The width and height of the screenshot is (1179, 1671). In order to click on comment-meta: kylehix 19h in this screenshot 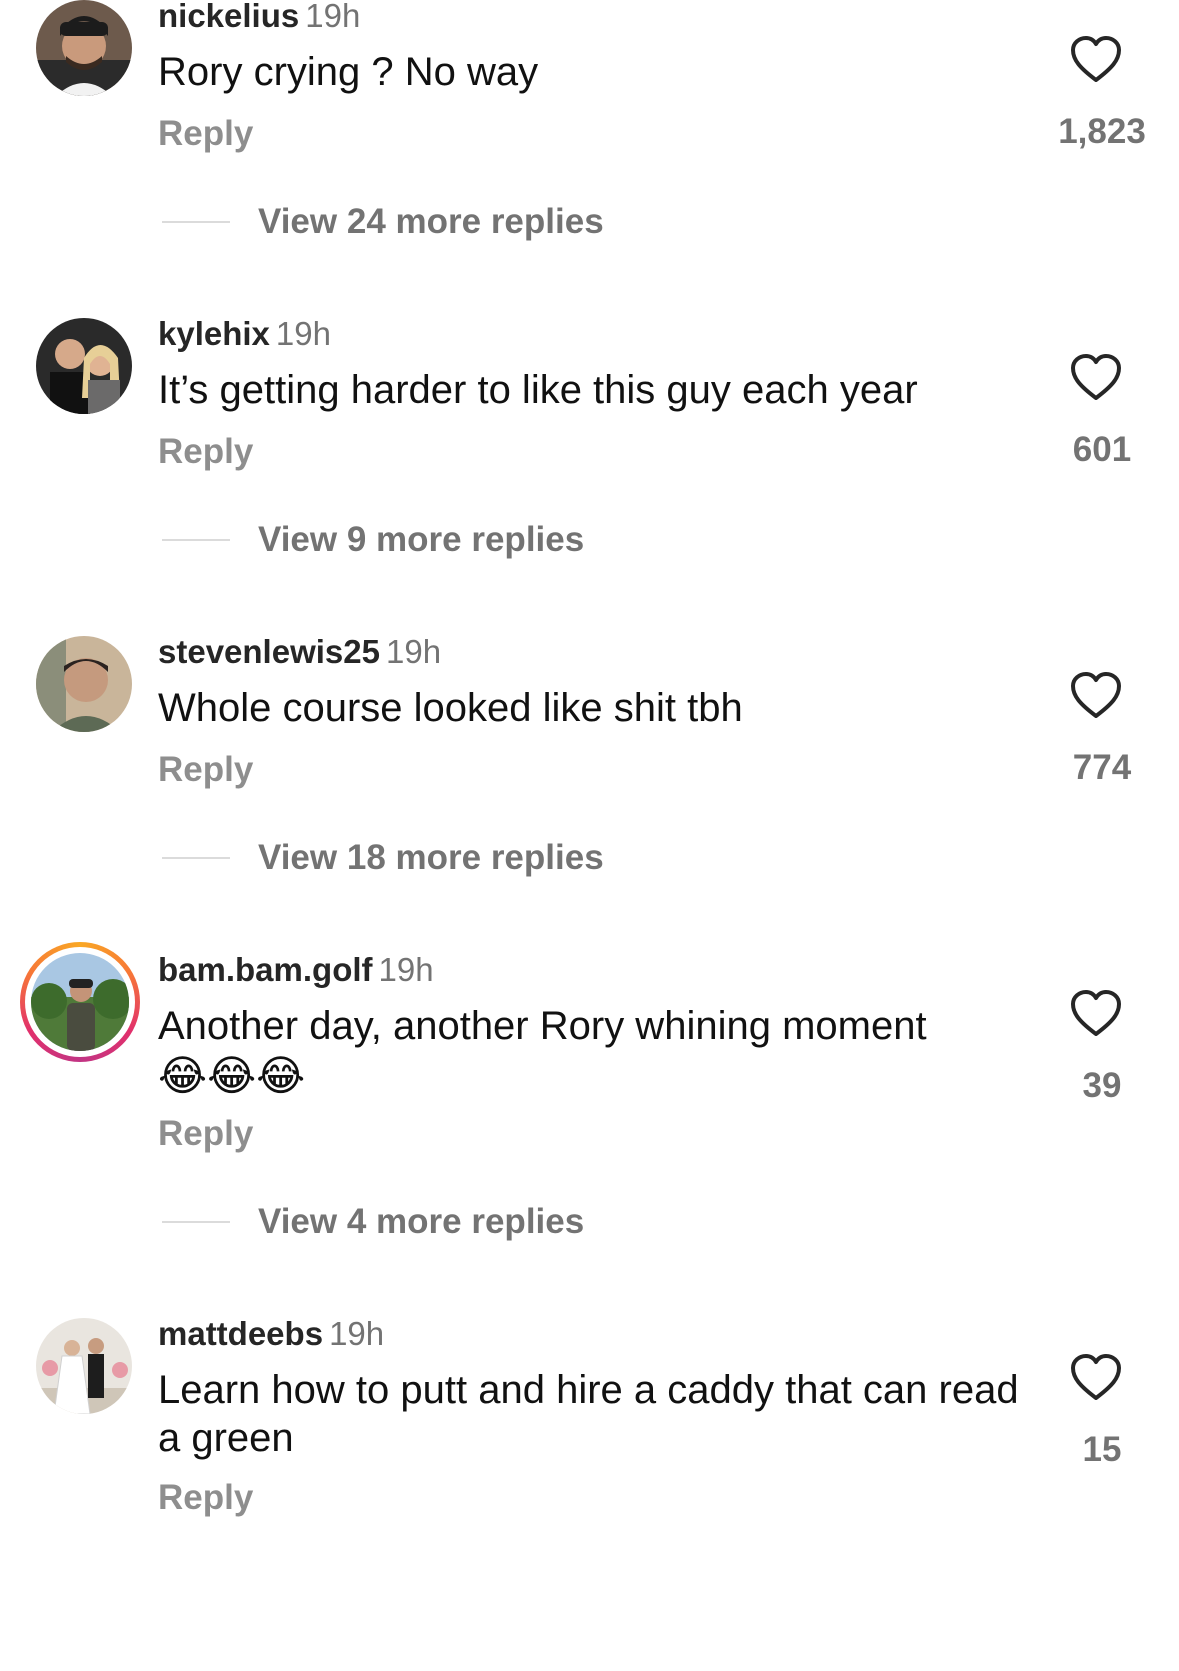, I will do `click(244, 334)`.